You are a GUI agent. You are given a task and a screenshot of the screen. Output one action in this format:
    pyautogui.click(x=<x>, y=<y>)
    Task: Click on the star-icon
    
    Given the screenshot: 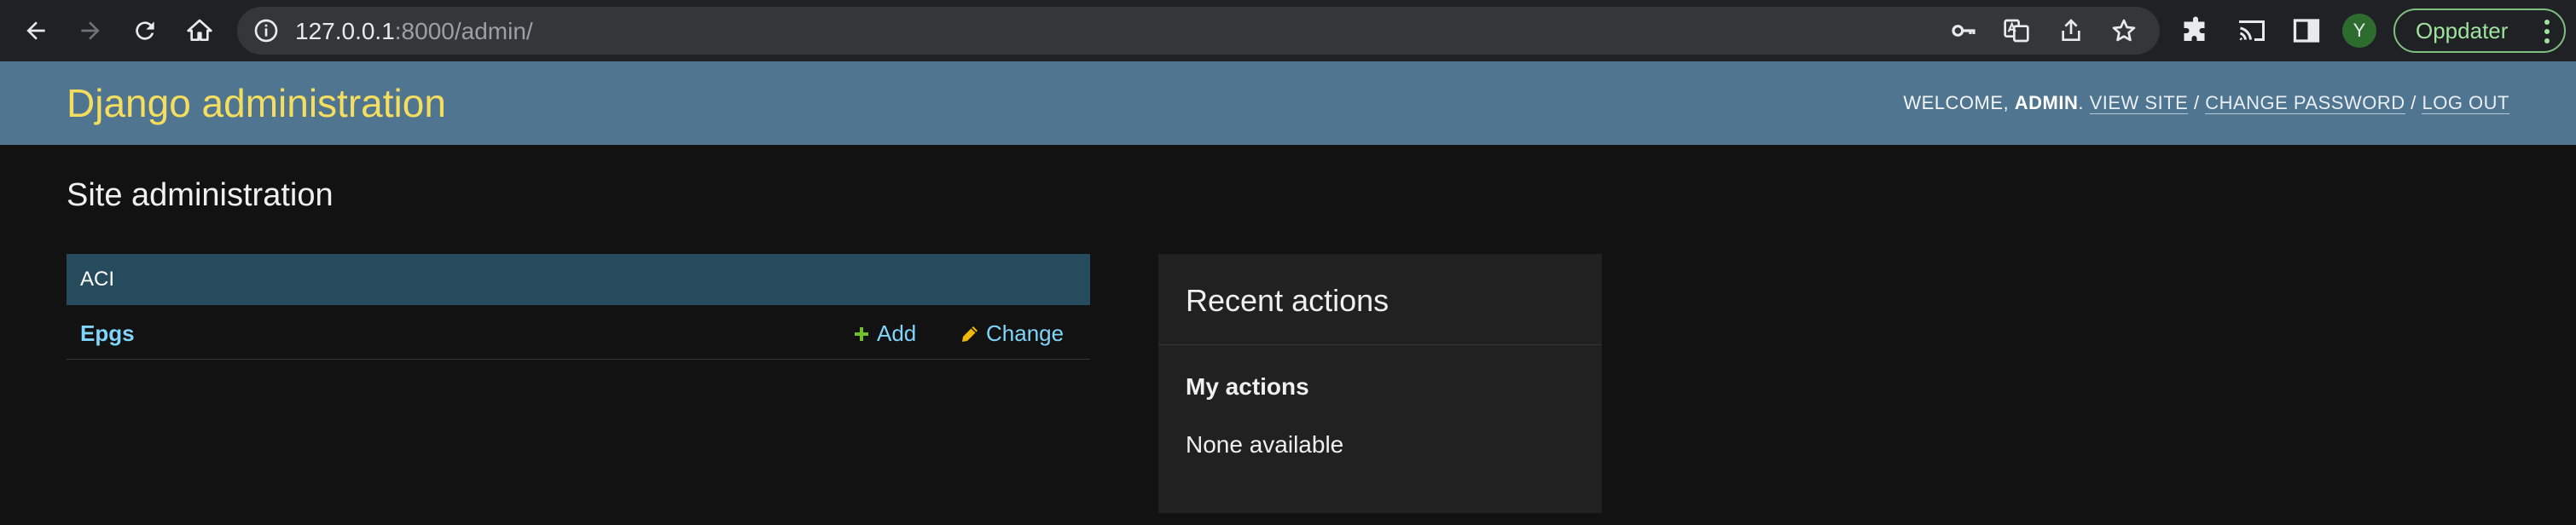 What is the action you would take?
    pyautogui.click(x=2124, y=31)
    